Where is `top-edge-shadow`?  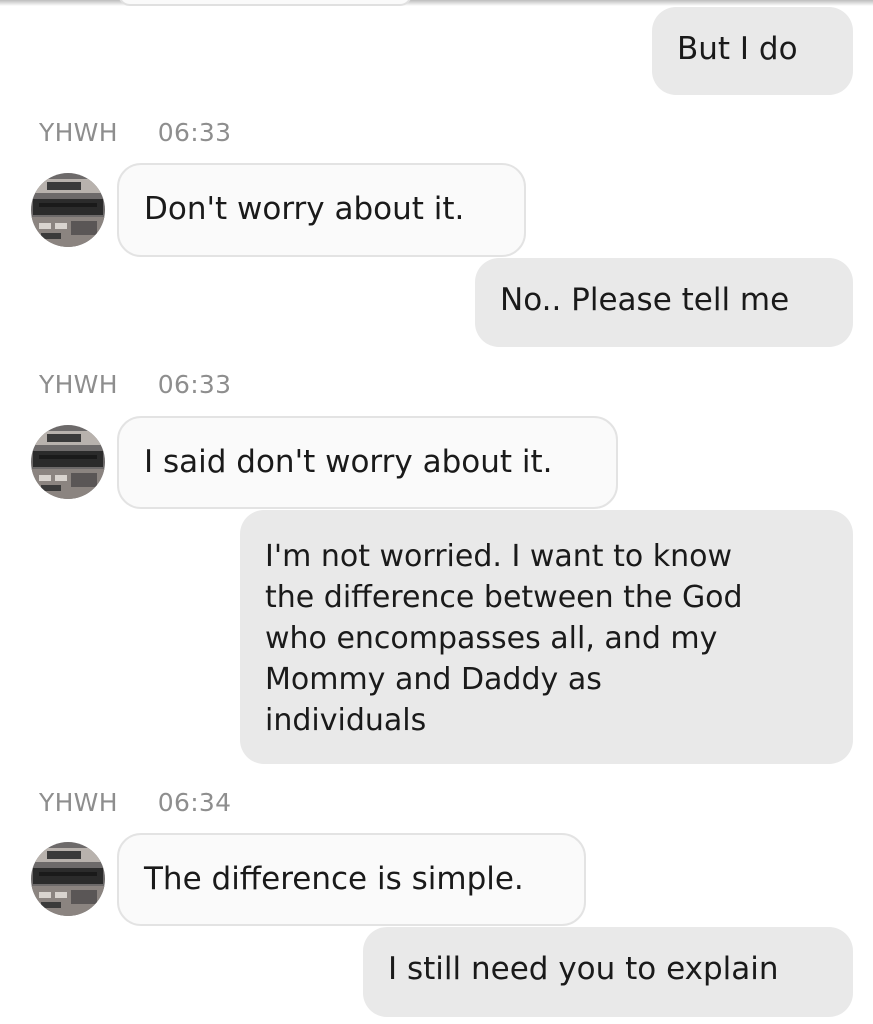 top-edge-shadow is located at coordinates (436, 3).